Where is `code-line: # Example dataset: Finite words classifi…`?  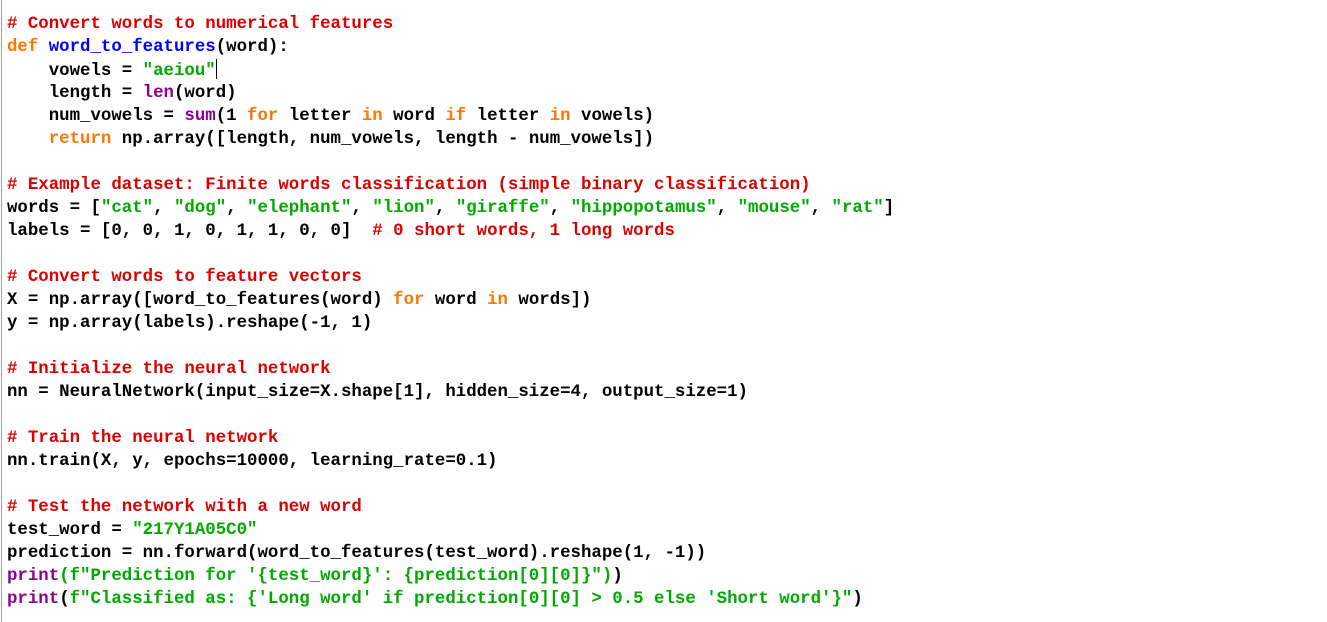 code-line: # Example dataset: Finite words classifi… is located at coordinates (450, 185).